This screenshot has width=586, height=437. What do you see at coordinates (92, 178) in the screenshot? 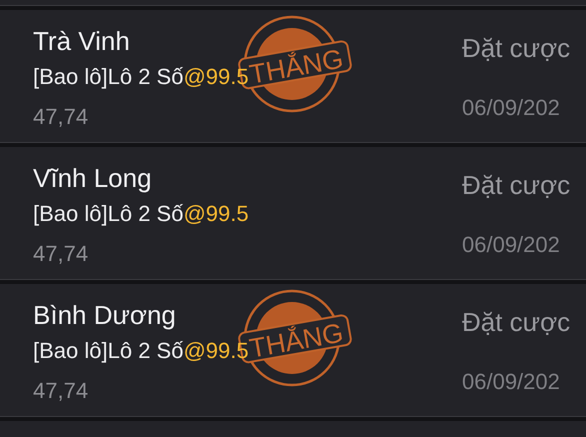
I see `province-name: Vĩnh Long` at bounding box center [92, 178].